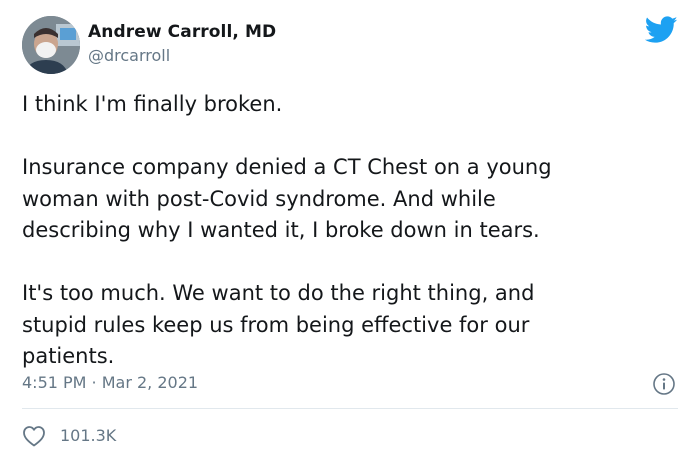  What do you see at coordinates (182, 32) in the screenshot?
I see `author-display-name: Andrew Carroll, MD` at bounding box center [182, 32].